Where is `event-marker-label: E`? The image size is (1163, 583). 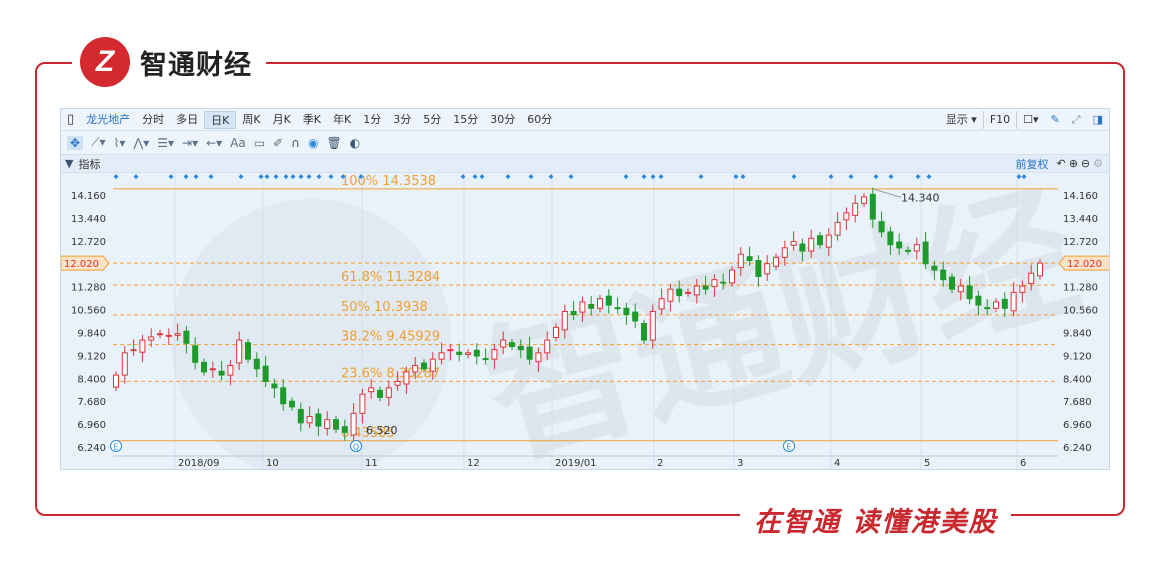
event-marker-label: E is located at coordinates (788, 447).